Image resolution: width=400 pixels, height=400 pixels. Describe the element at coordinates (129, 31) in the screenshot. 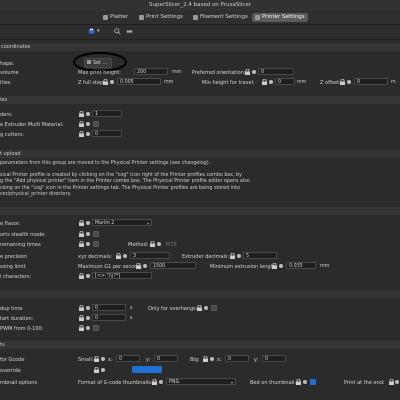

I see `compare-icon` at that location.